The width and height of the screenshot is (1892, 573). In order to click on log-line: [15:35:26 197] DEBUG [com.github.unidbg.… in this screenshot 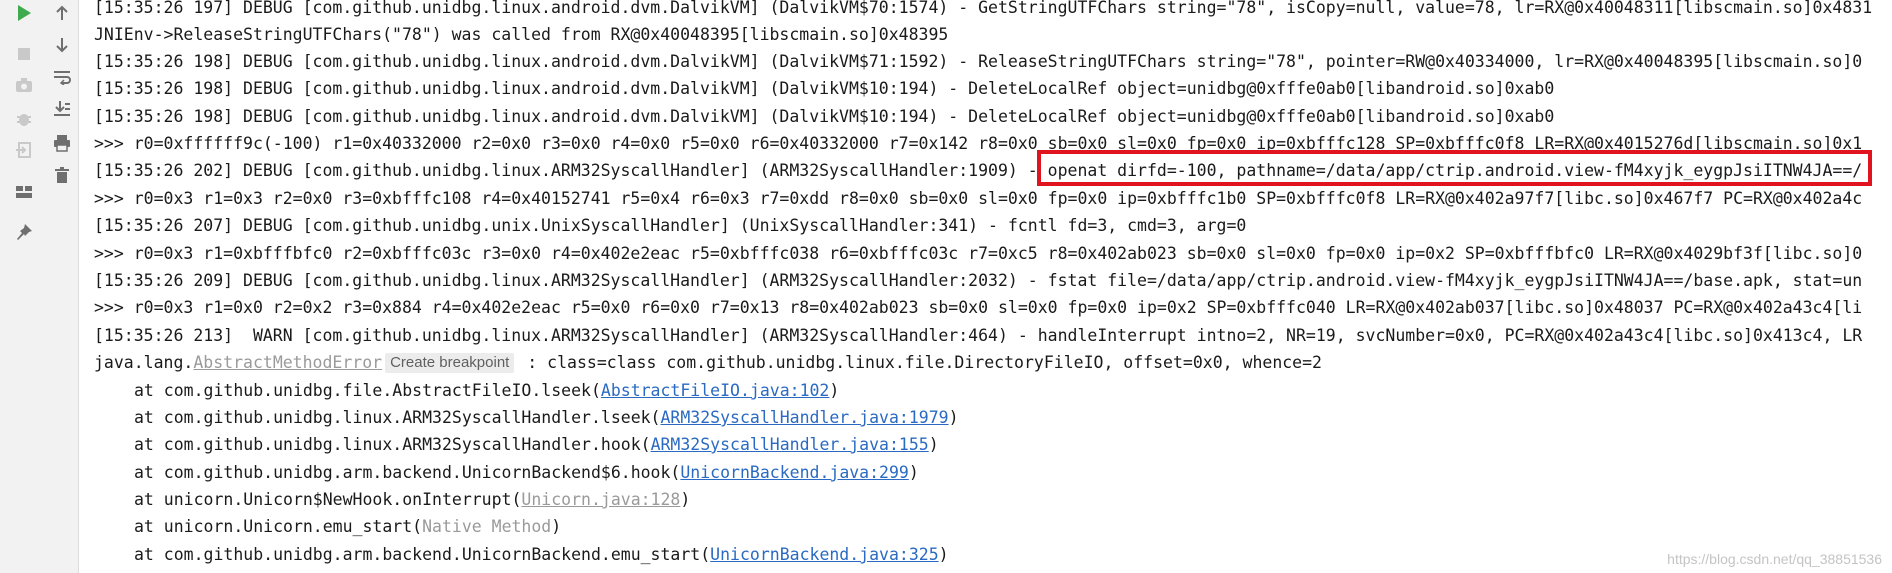, I will do `click(983, 8)`.